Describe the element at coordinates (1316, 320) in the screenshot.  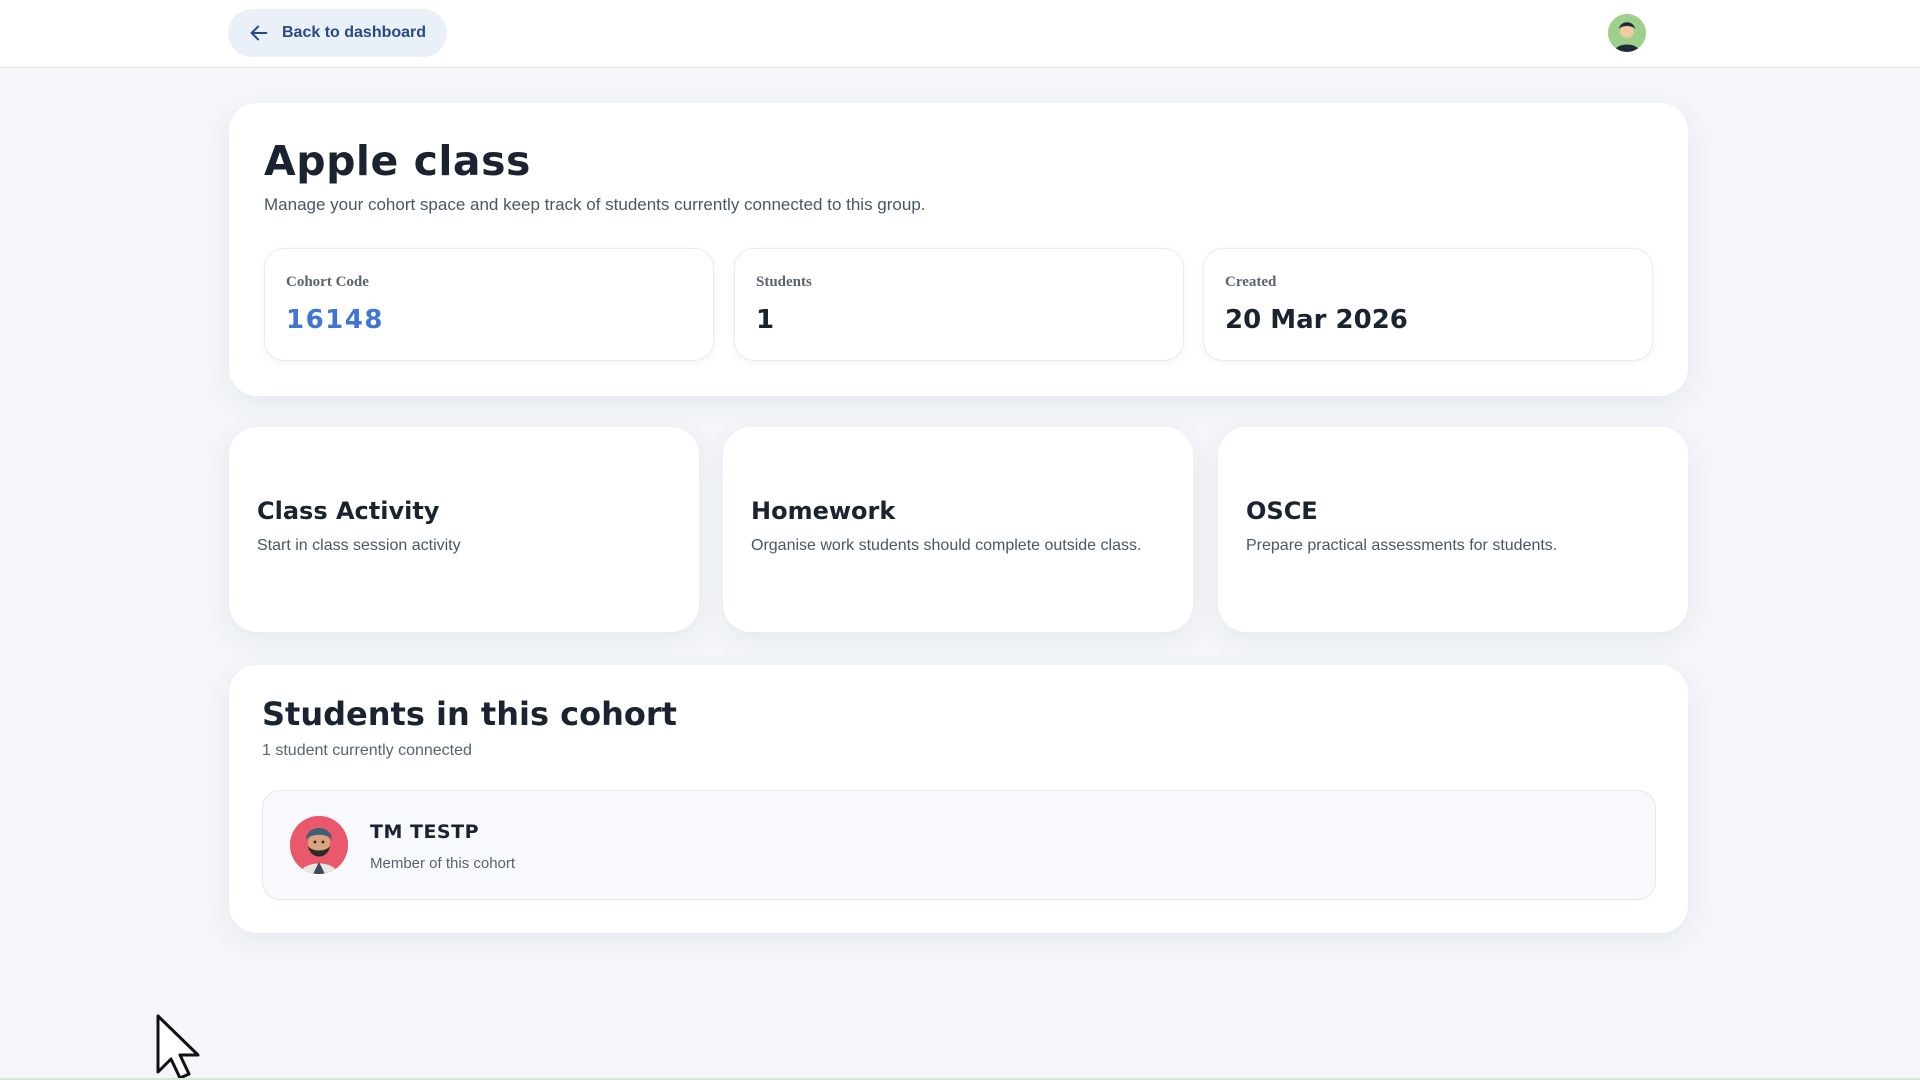
I see `created-date-value: 20 Mar 2026` at that location.